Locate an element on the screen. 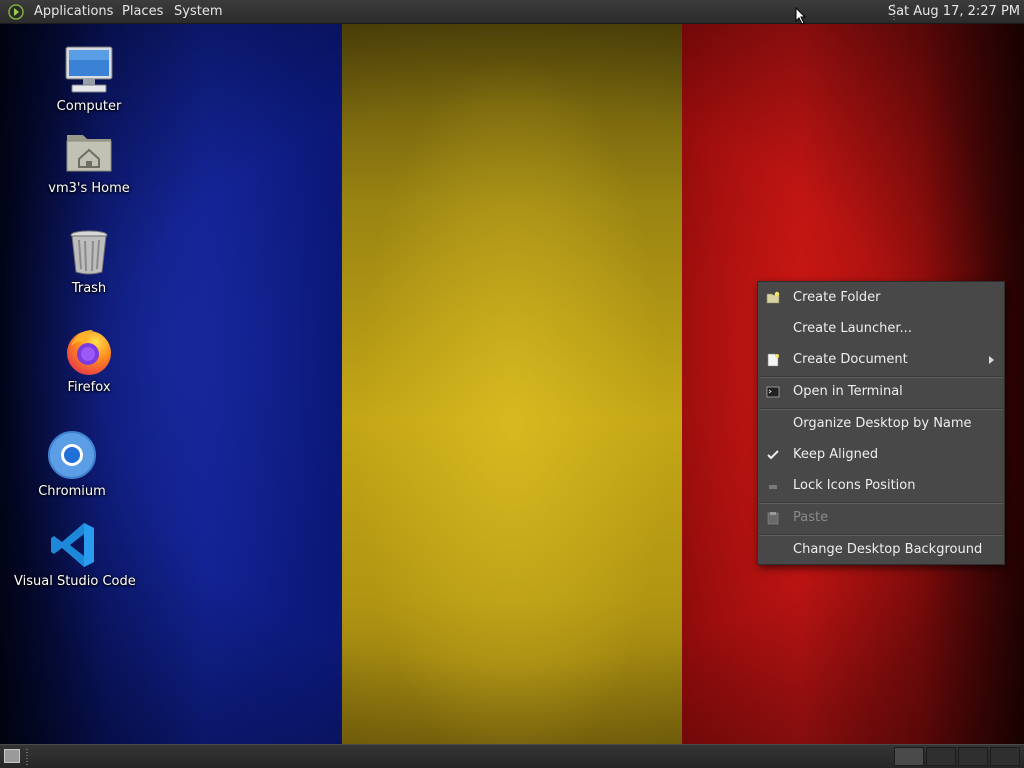 The image size is (1024, 768). menu-item-label: Organize Desktop by Name is located at coordinates (882, 423).